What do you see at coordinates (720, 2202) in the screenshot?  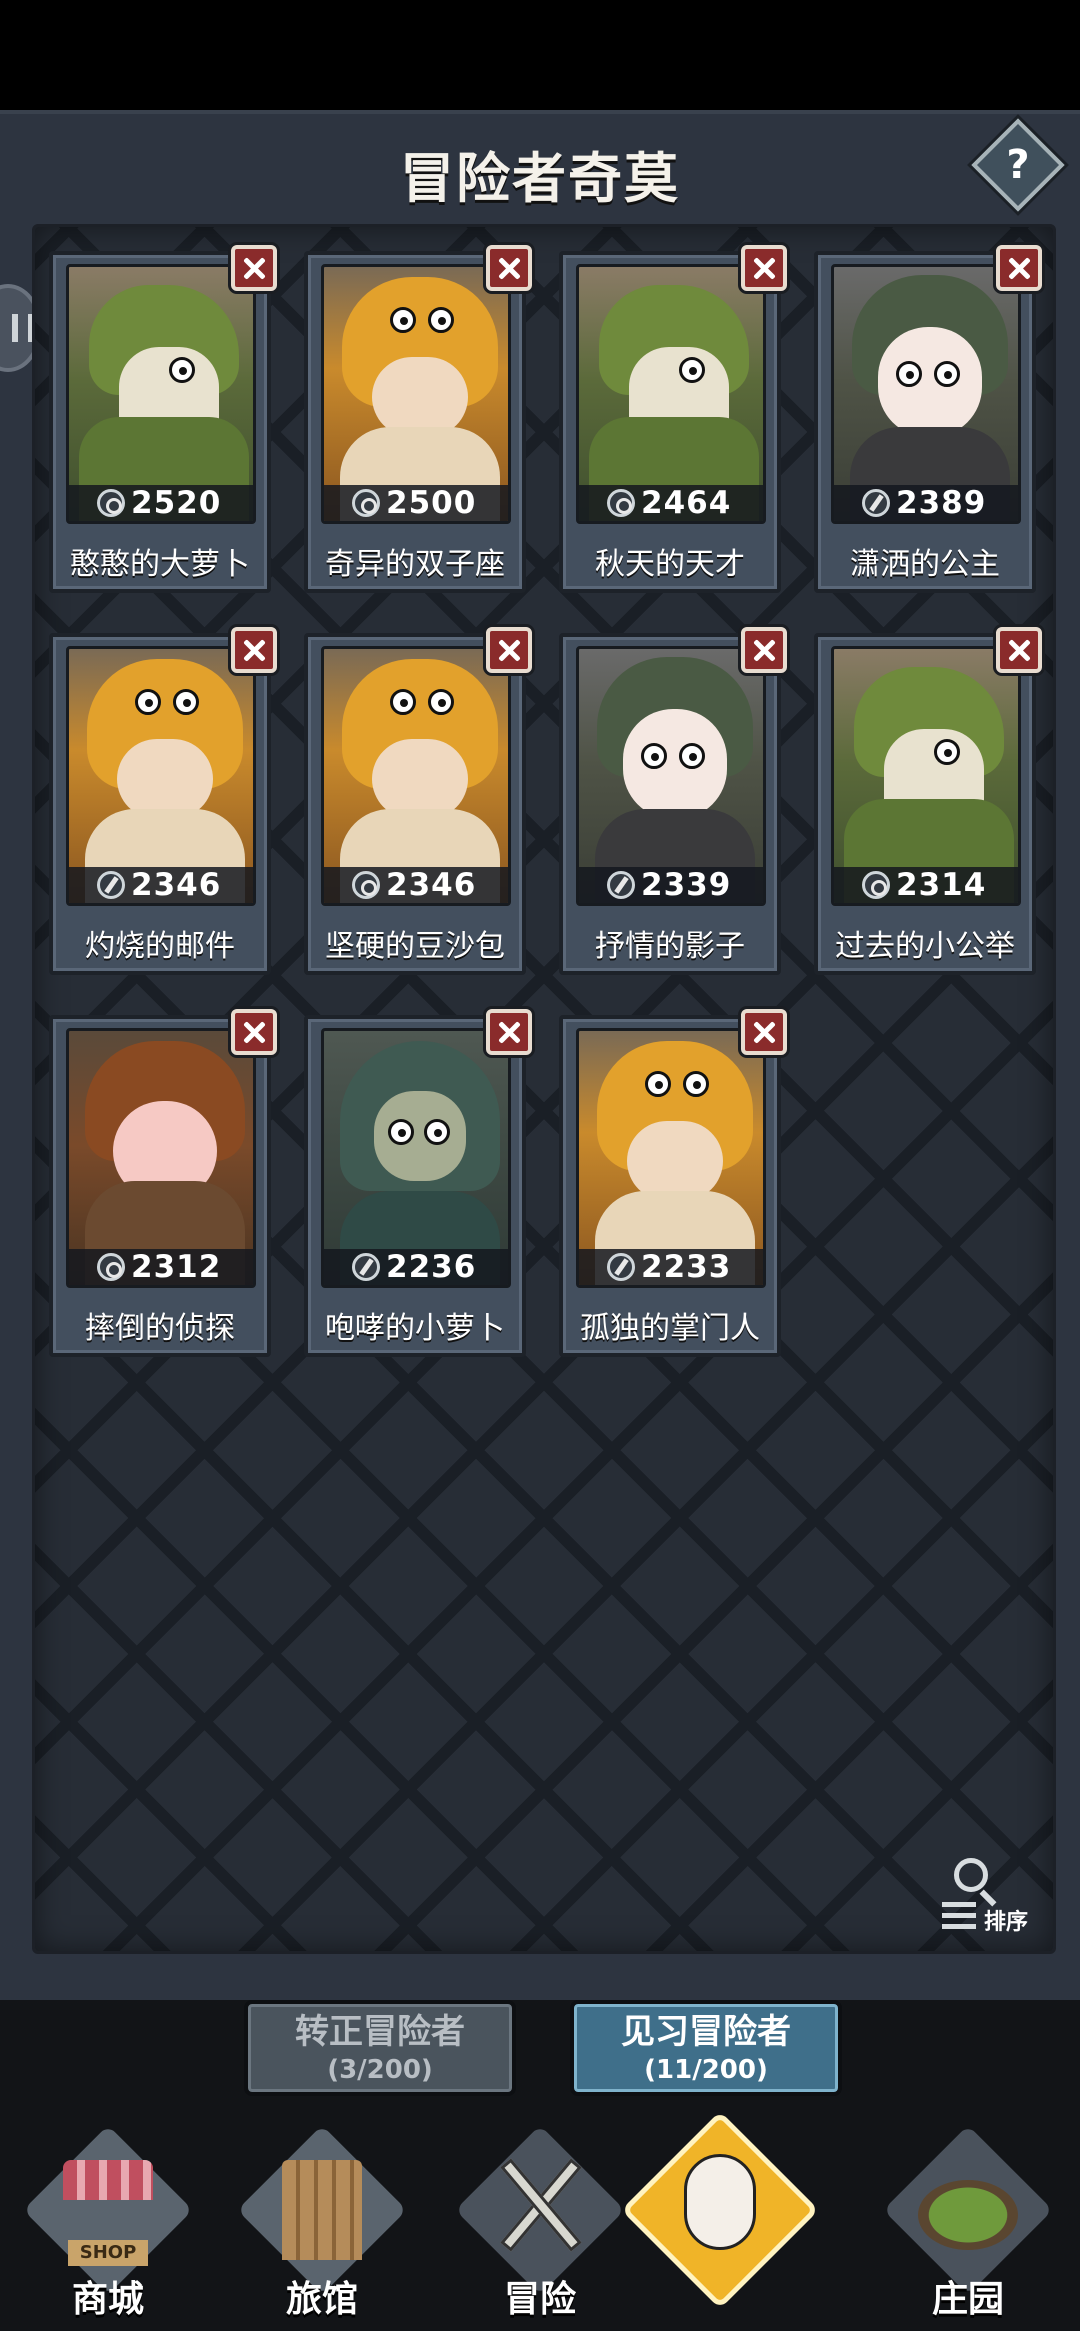 I see `hero-avatar` at bounding box center [720, 2202].